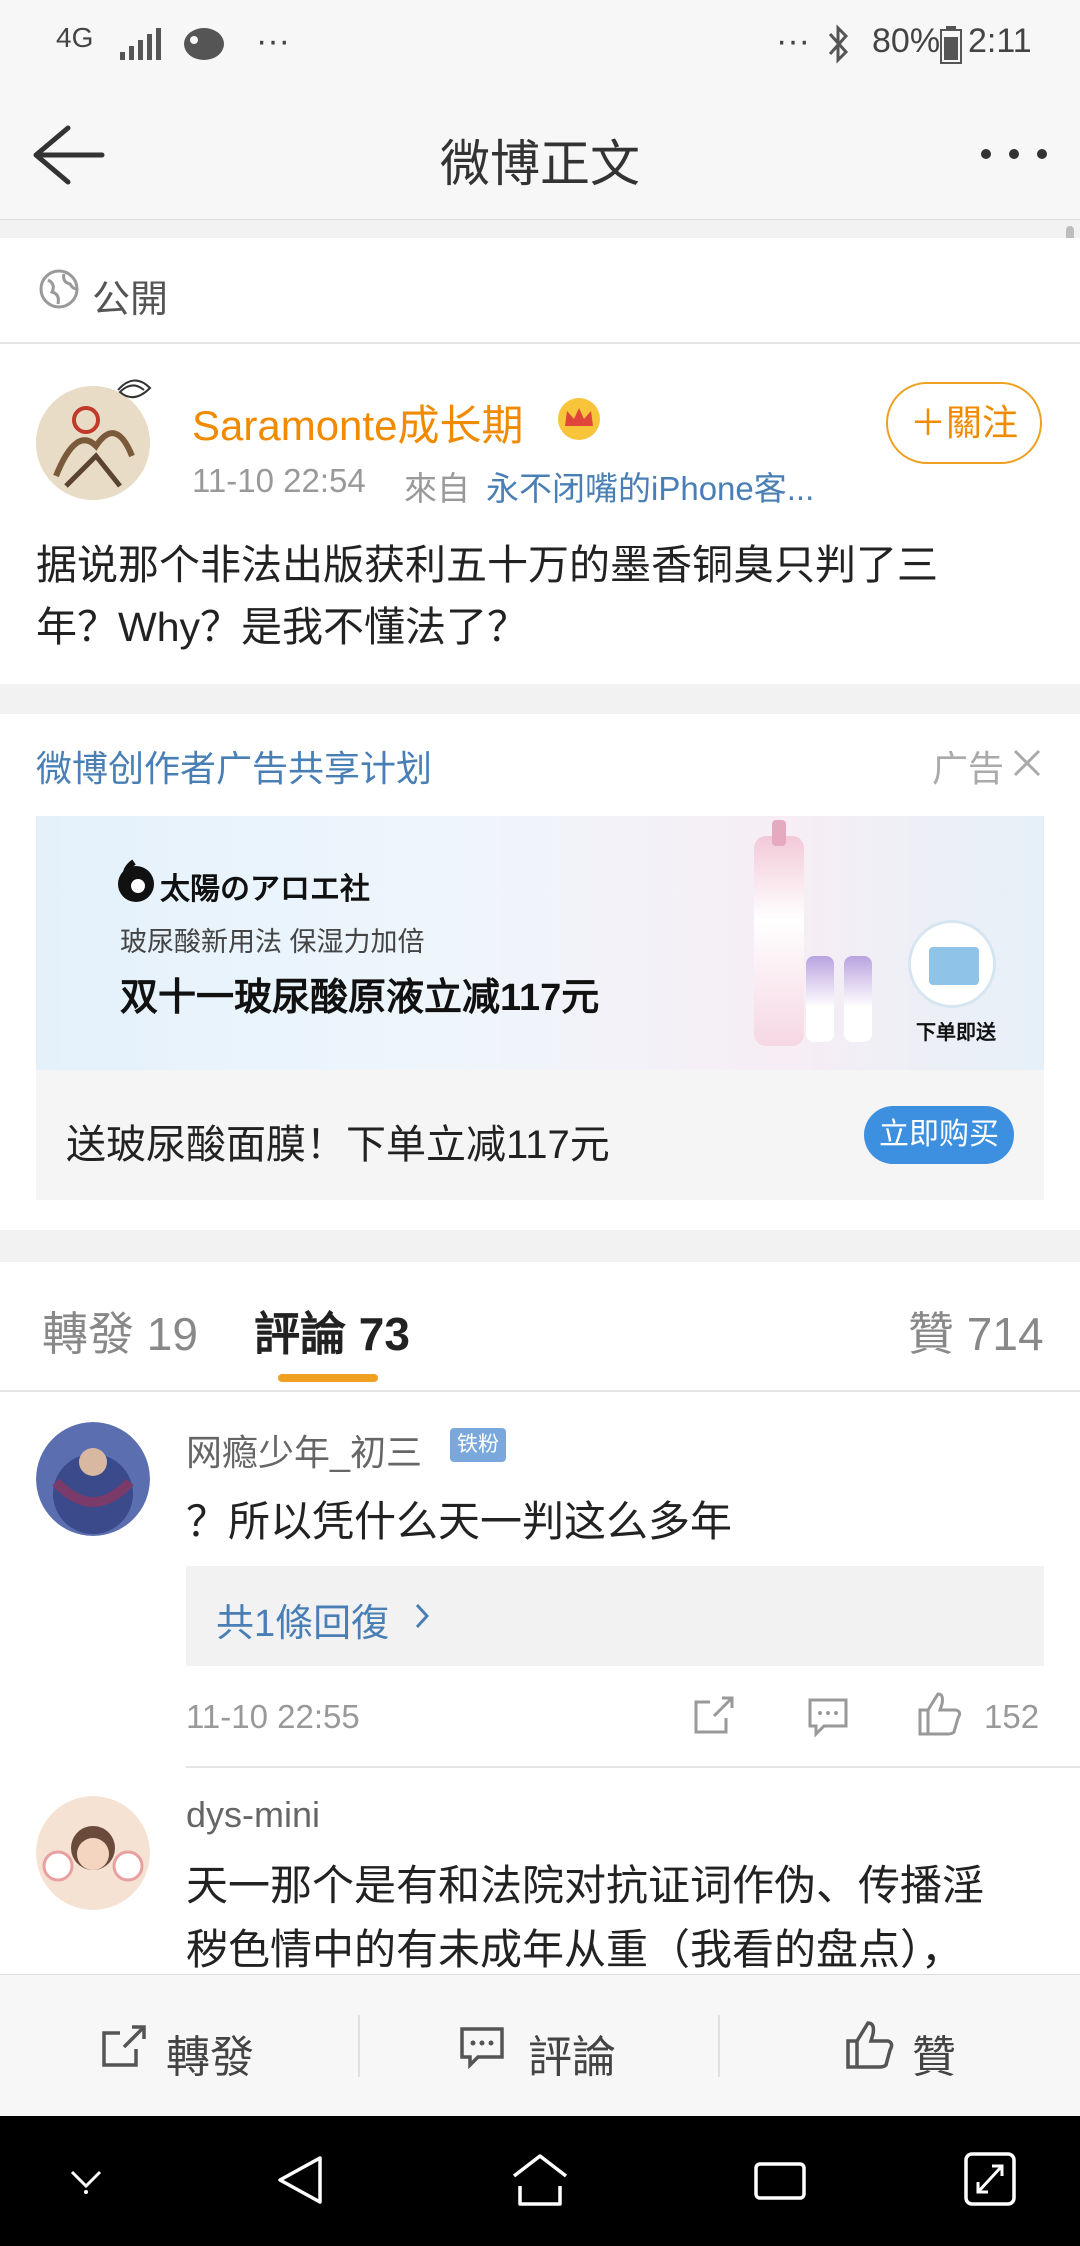 This screenshot has height=2246, width=1080. Describe the element at coordinates (302, 1619) in the screenshot. I see `replies-link: 共1條回復` at that location.